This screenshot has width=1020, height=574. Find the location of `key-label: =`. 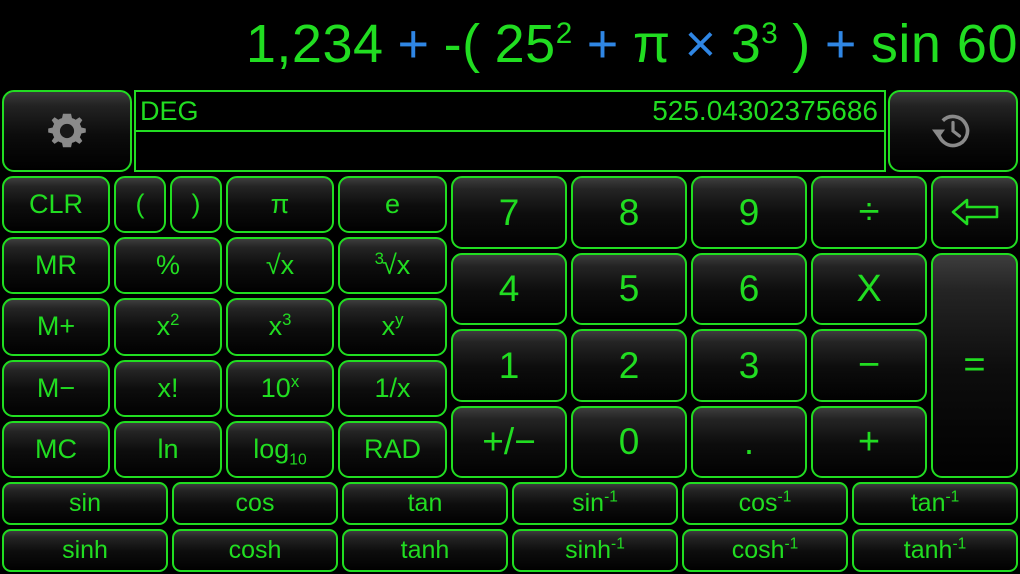

key-label: = is located at coordinates (974, 365).